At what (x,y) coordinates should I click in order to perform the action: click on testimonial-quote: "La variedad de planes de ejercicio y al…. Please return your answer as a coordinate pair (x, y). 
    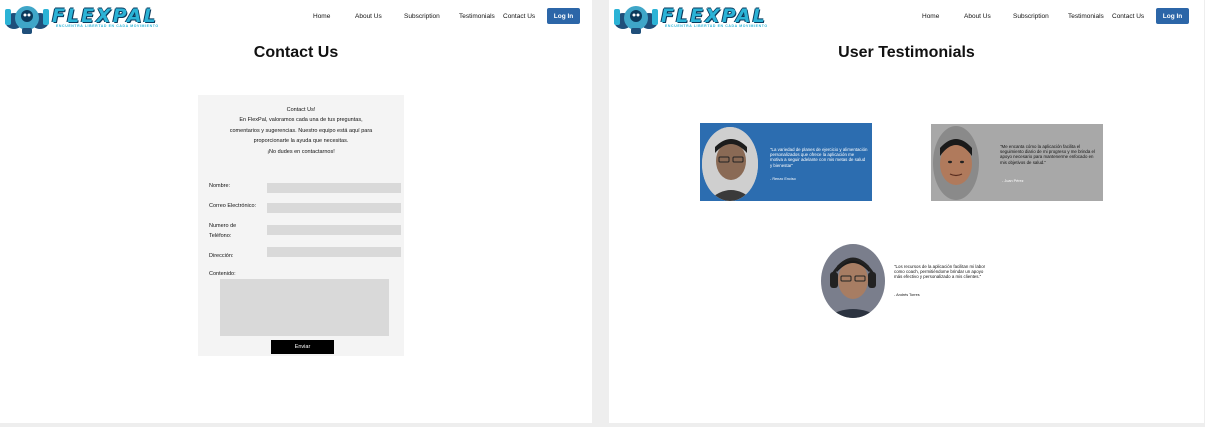
    Looking at the image, I should click on (819, 157).